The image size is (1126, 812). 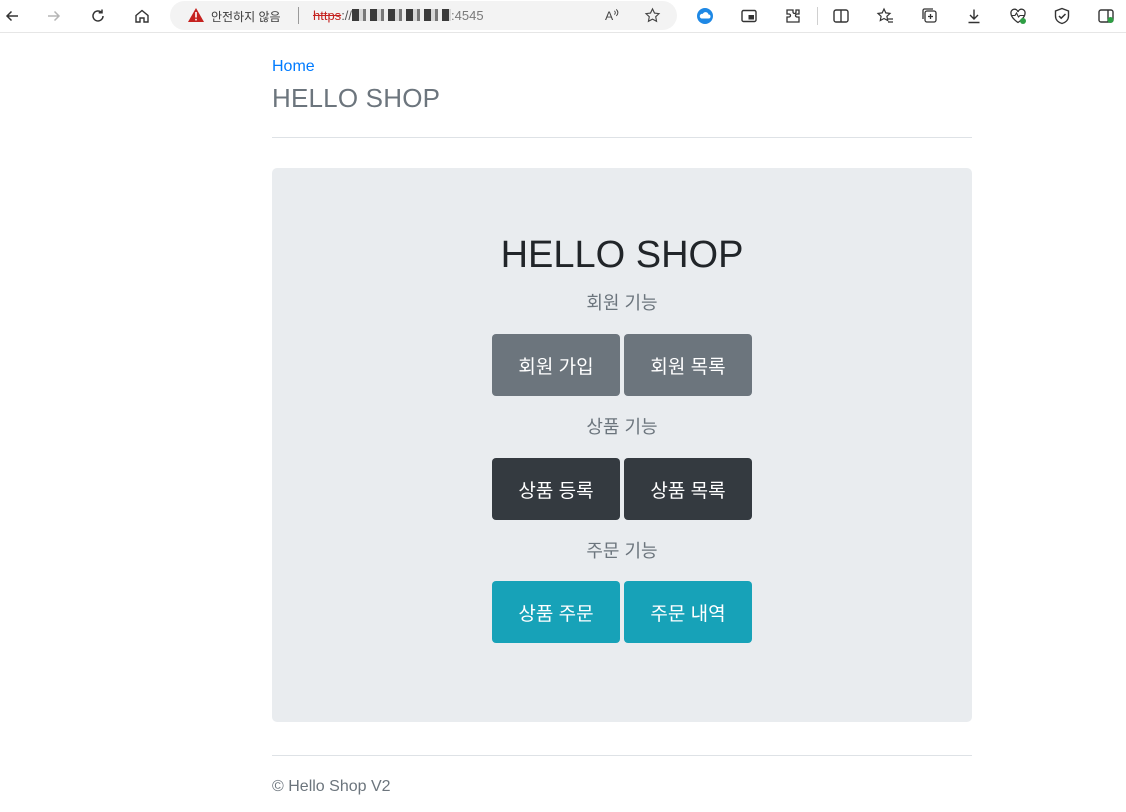 What do you see at coordinates (331, 786) in the screenshot?
I see `footer-copyright: © Hello Shop V2` at bounding box center [331, 786].